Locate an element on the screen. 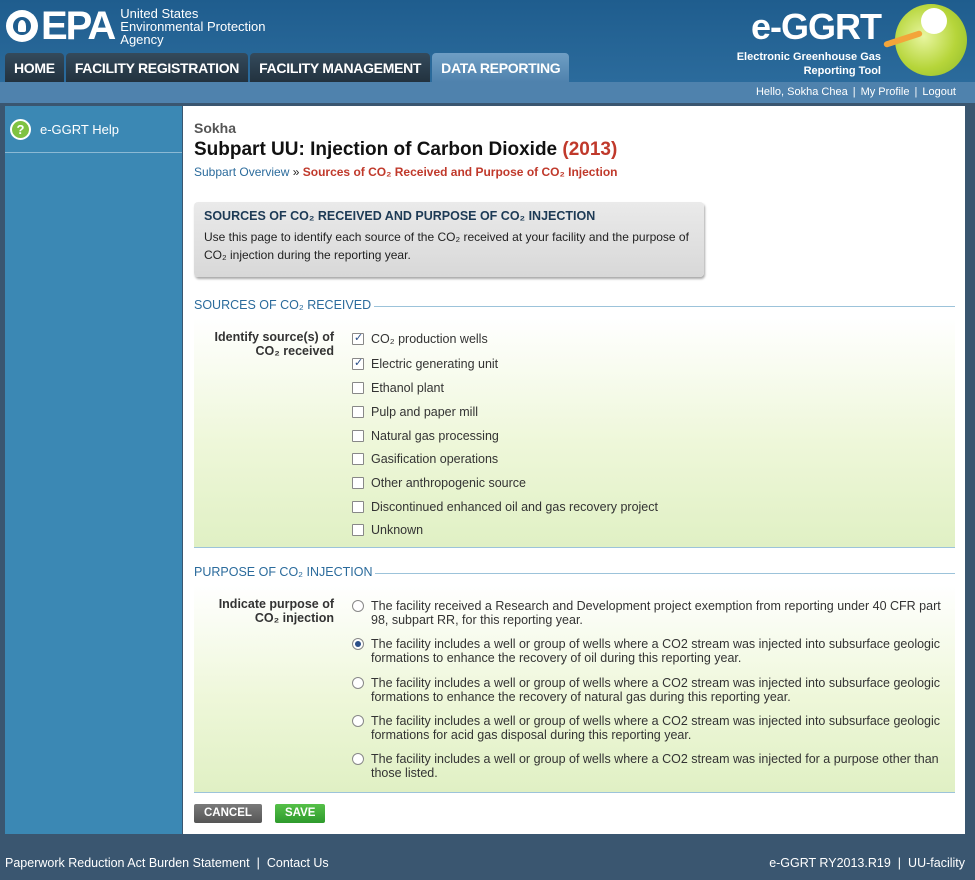 This screenshot has height=880, width=975. breadcrumb-subpart-overview: Subpart Overview is located at coordinates (241, 172).